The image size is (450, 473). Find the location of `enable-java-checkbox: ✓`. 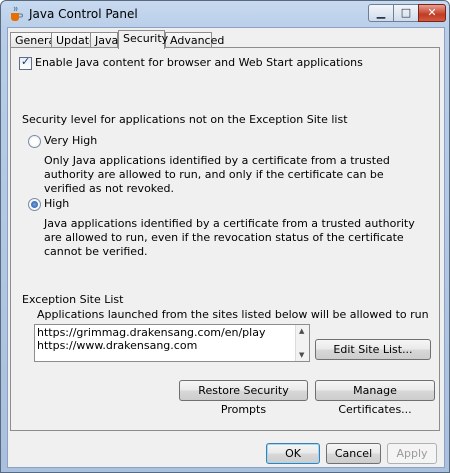

enable-java-checkbox: ✓ is located at coordinates (25, 62).